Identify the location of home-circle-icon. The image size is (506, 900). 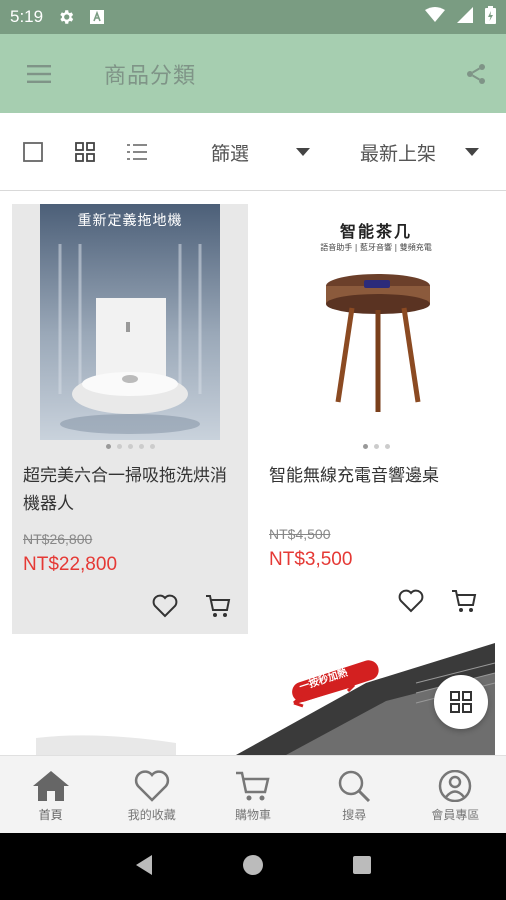
(253, 864).